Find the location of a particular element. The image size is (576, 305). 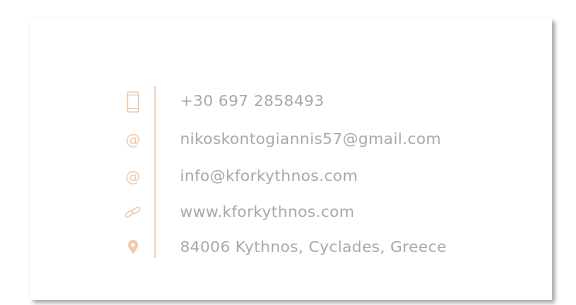

contact-row-email-info: @ info@kforkythnos.com is located at coordinates (288, 177).